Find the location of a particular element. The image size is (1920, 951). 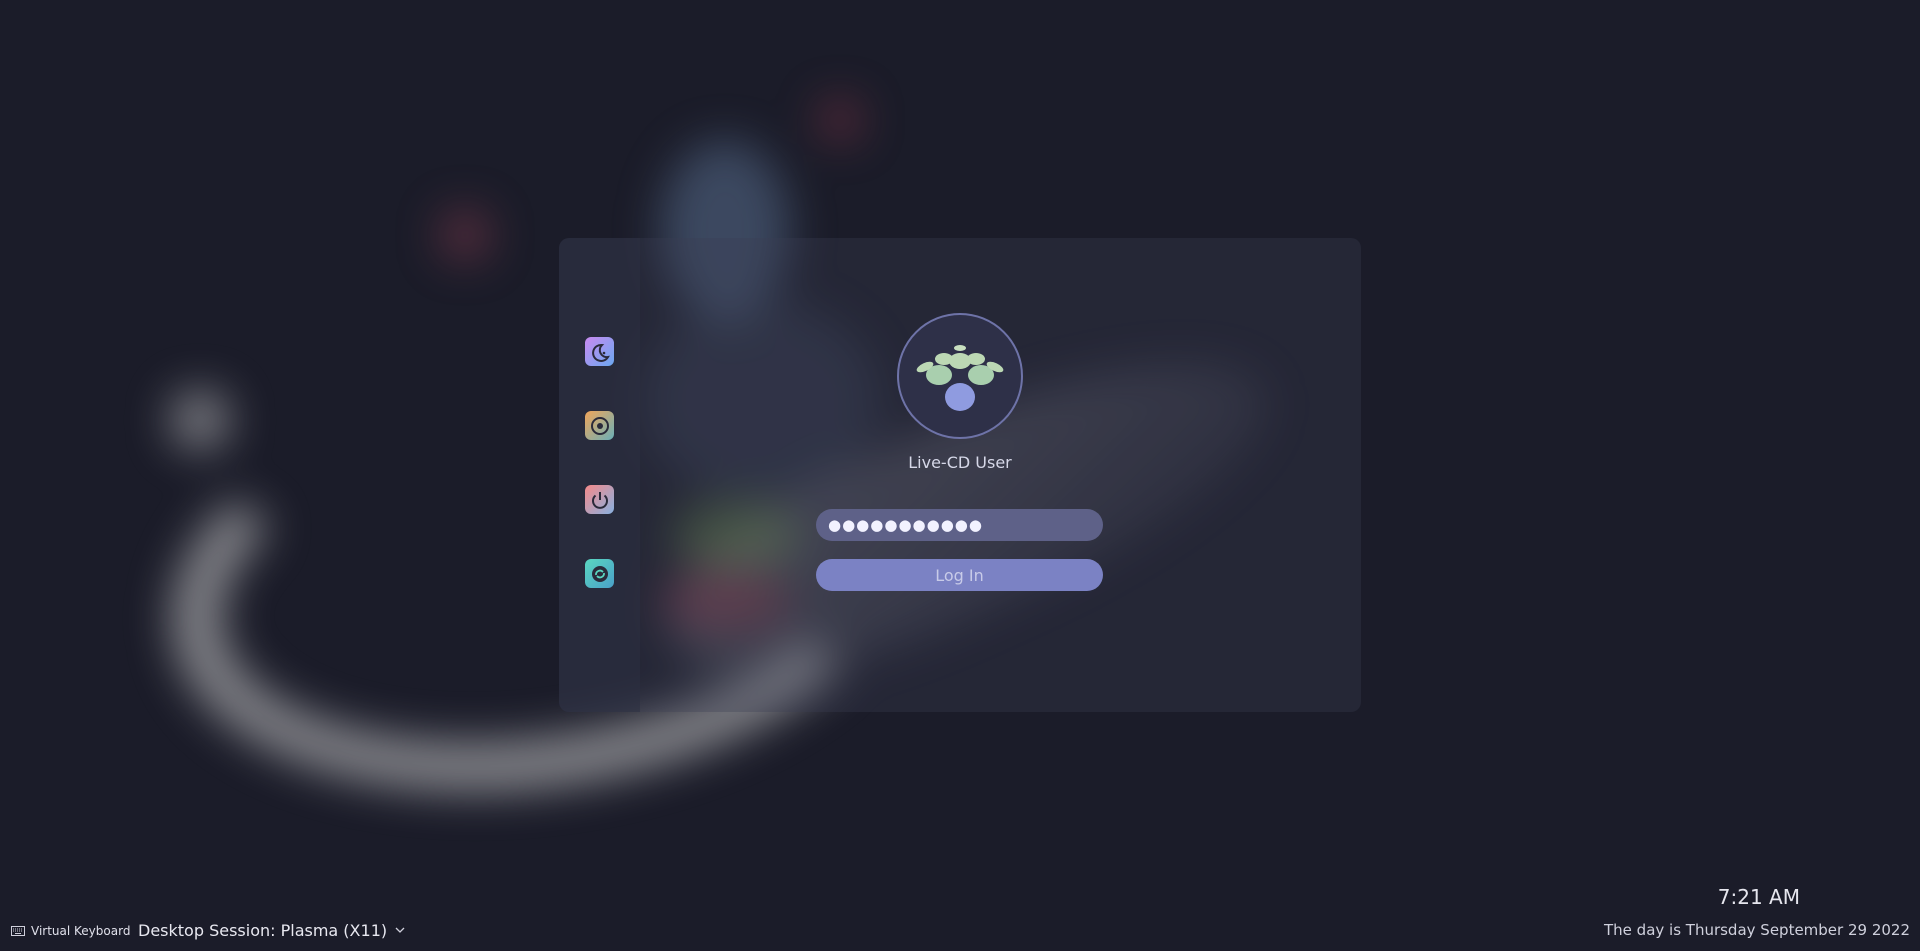

shutdown-button is located at coordinates (599, 499).